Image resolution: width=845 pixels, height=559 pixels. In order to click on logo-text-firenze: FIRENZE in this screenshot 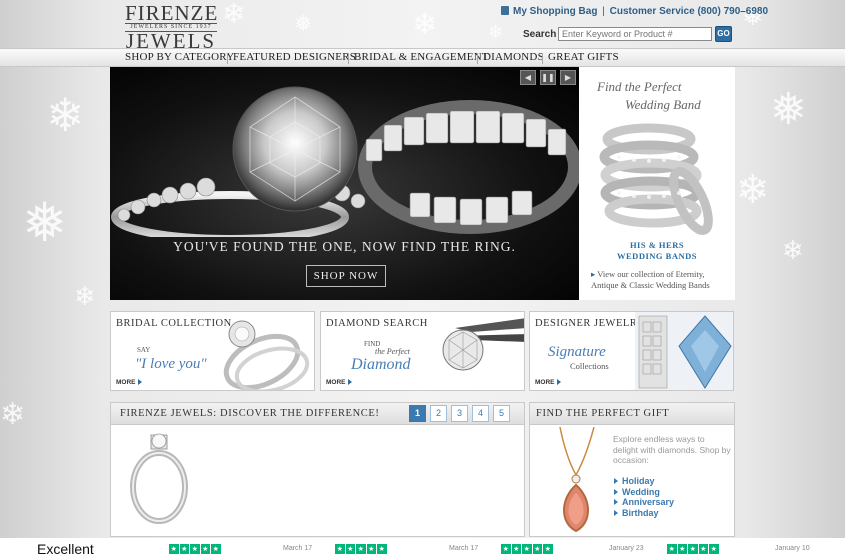, I will do `click(172, 13)`.